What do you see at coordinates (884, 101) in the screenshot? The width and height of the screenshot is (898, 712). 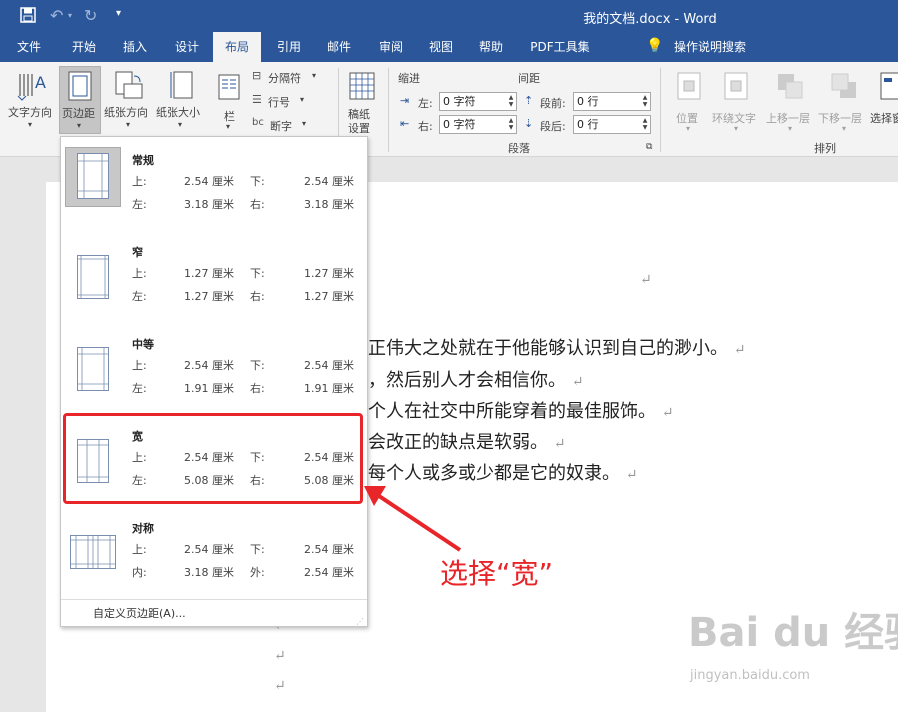 I see `selection-pane-button: 选择窗` at bounding box center [884, 101].